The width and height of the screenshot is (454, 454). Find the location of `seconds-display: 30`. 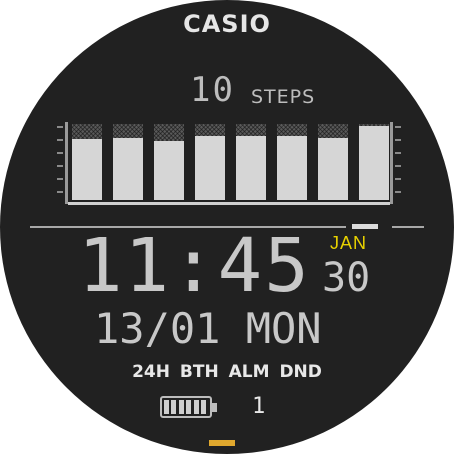

seconds-display: 30 is located at coordinates (346, 278).